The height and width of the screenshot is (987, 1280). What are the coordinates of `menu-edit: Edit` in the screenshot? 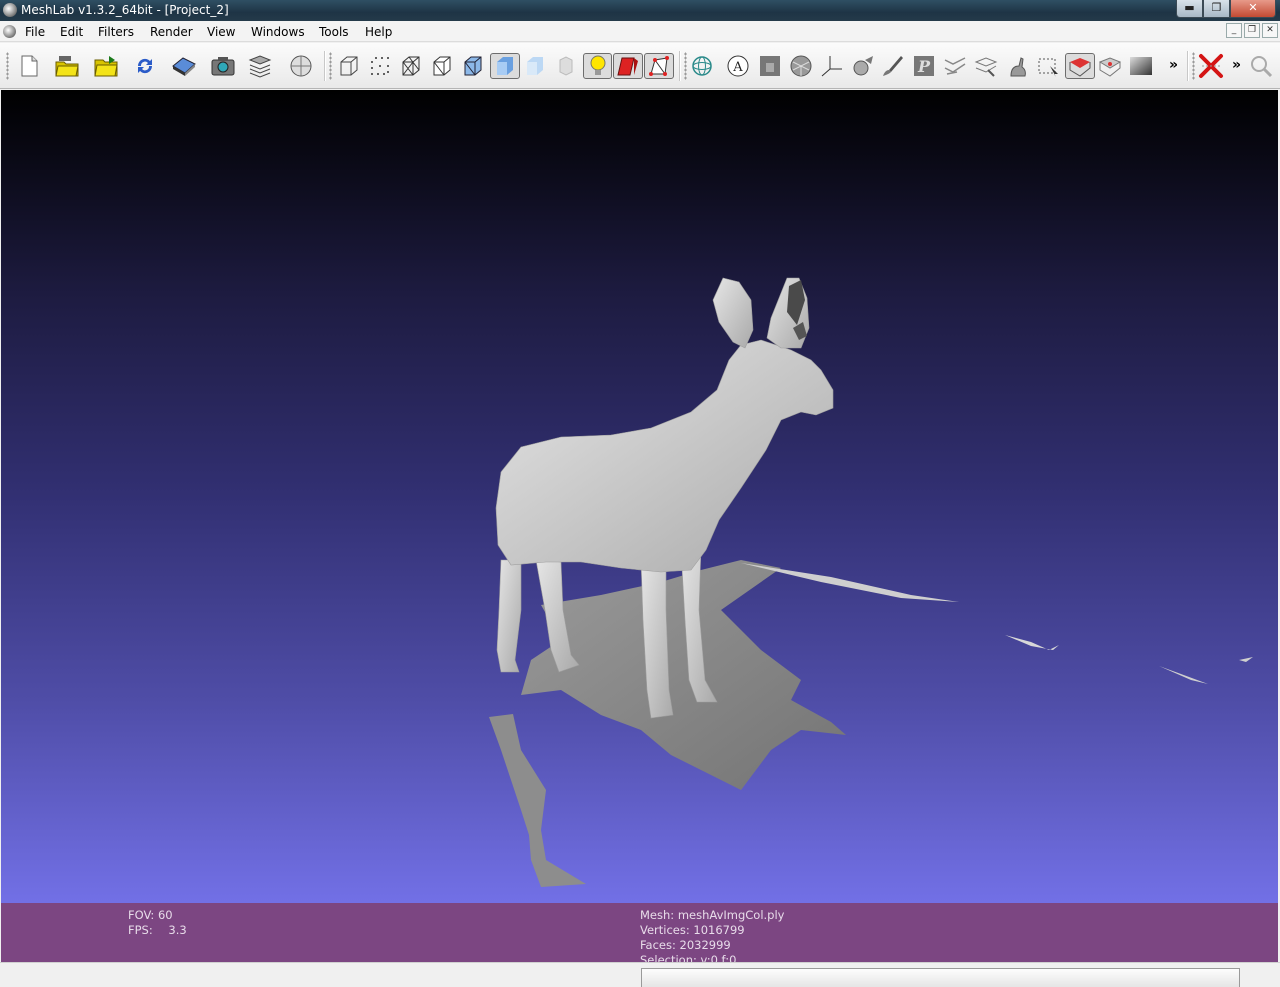 It's located at (71, 32).